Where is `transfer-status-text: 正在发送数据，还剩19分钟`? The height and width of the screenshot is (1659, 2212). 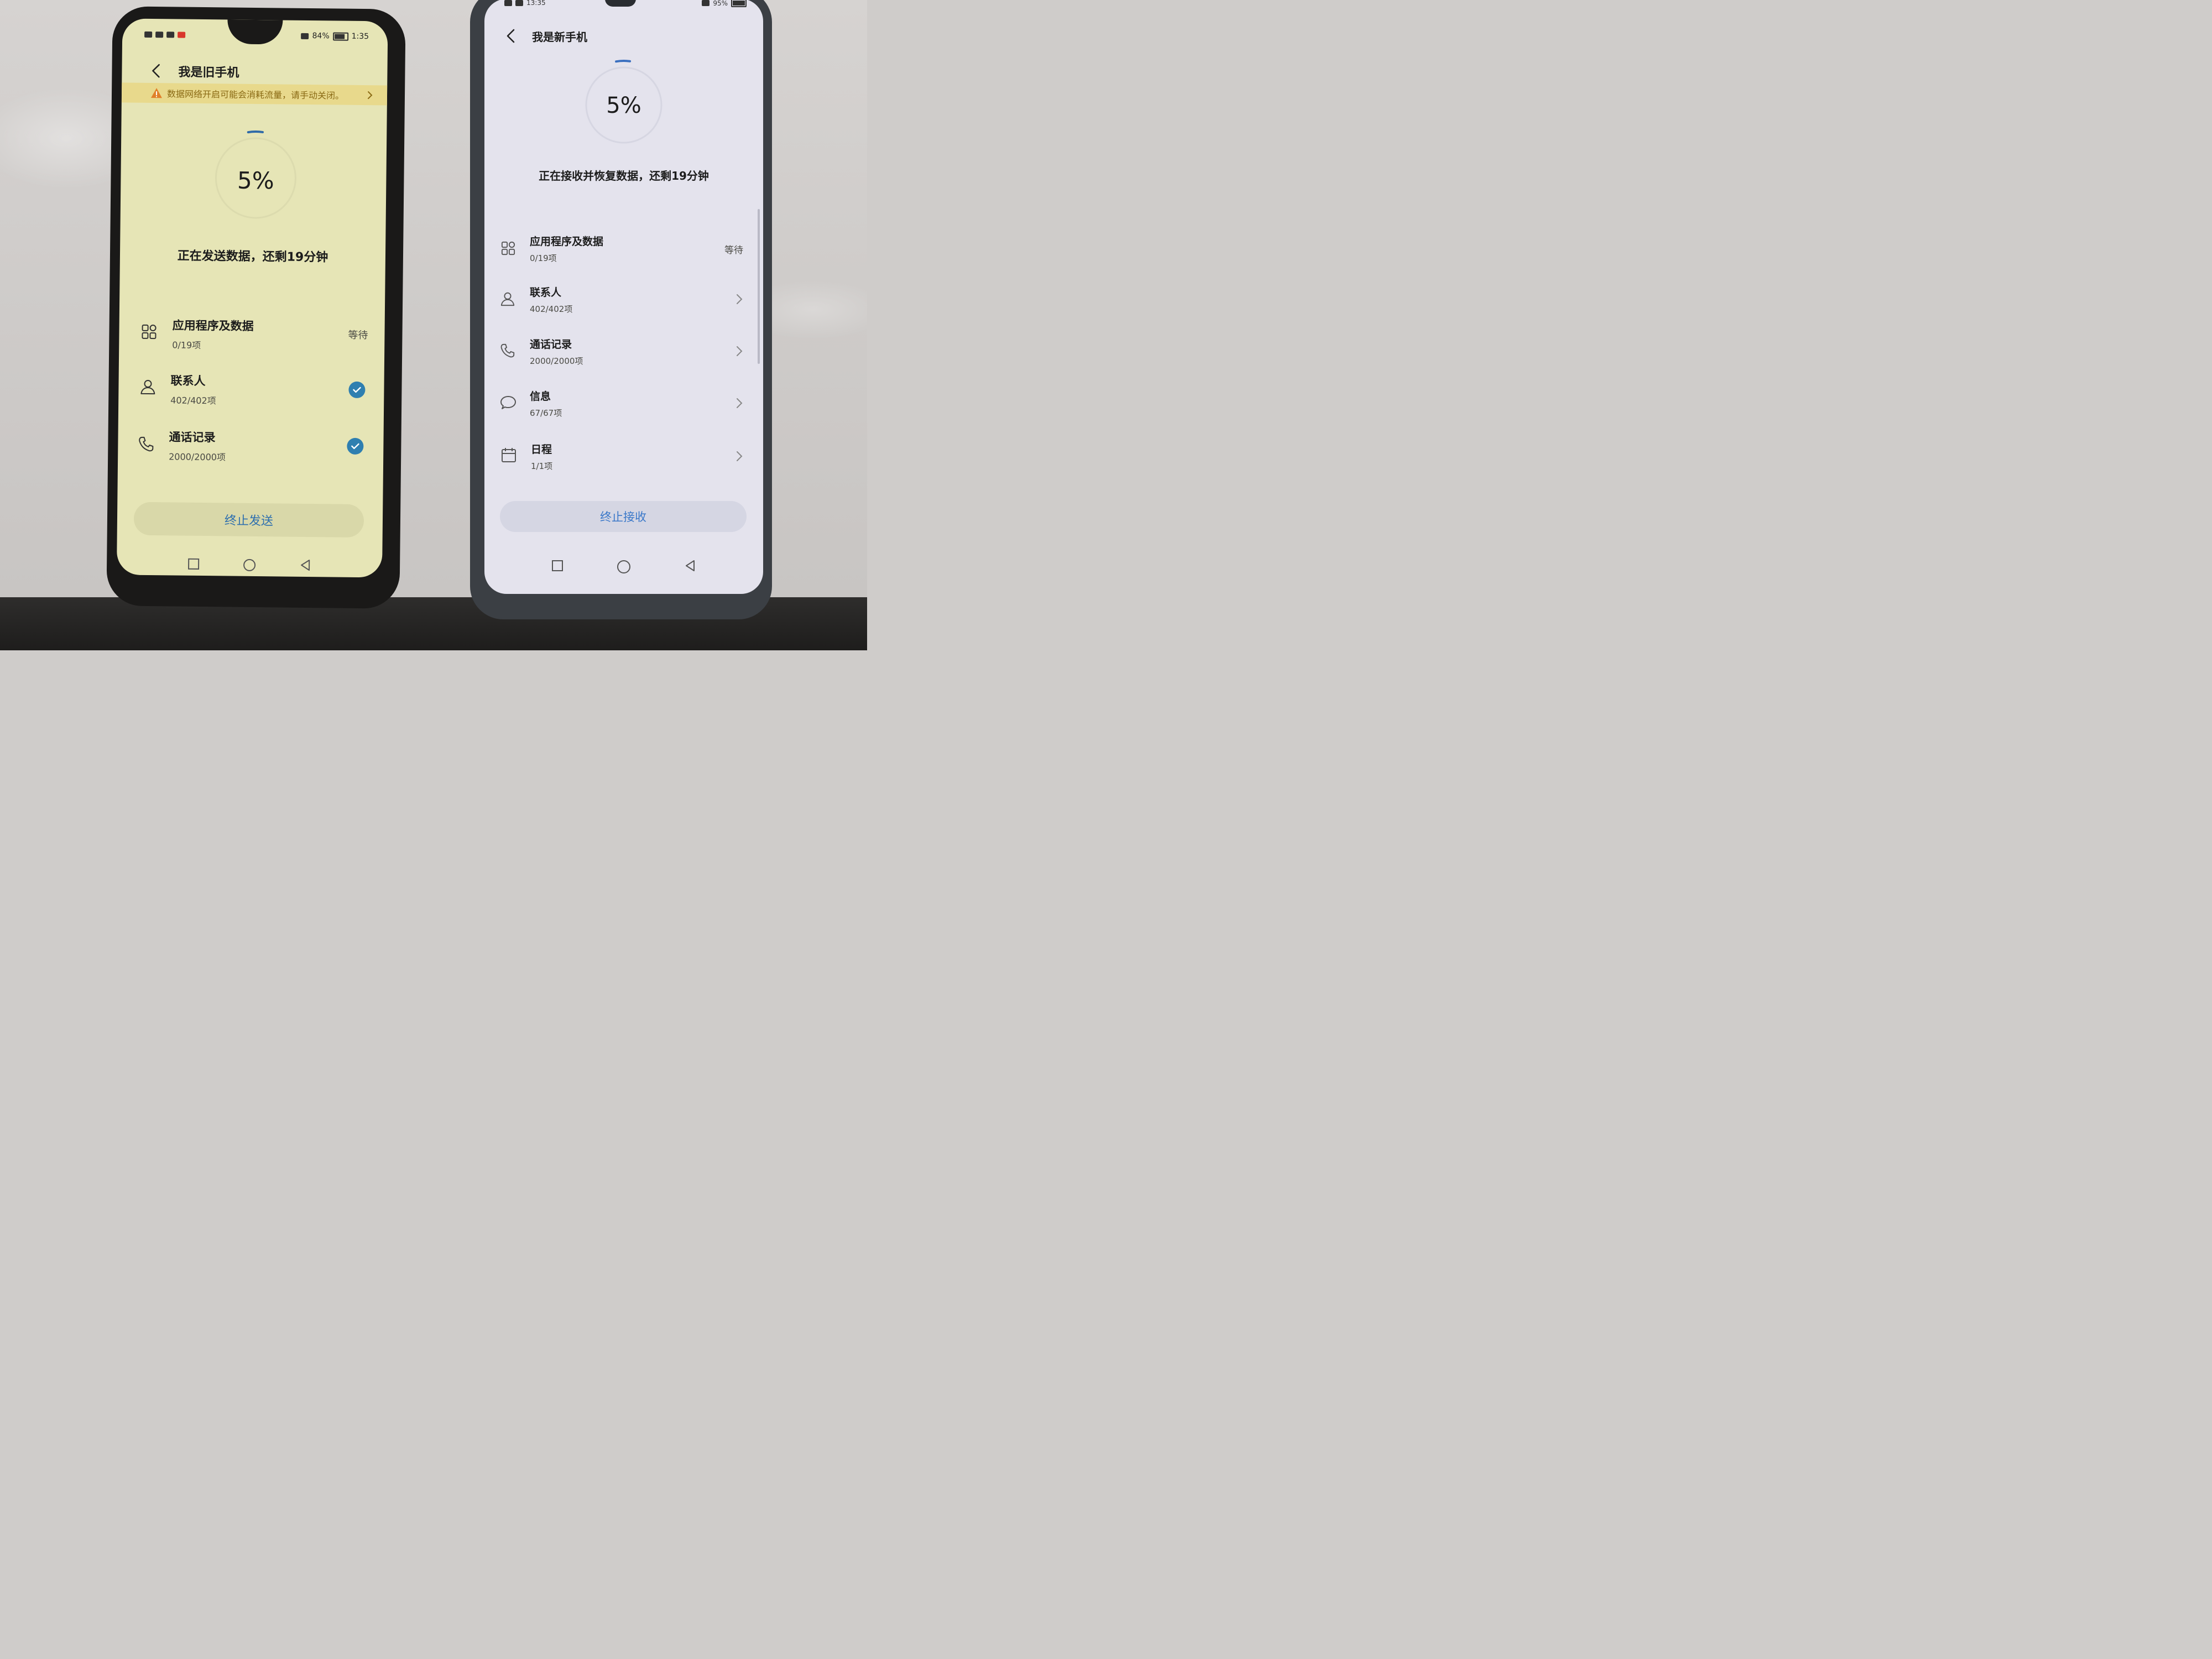 transfer-status-text: 正在发送数据，还剩19分钟 is located at coordinates (253, 257).